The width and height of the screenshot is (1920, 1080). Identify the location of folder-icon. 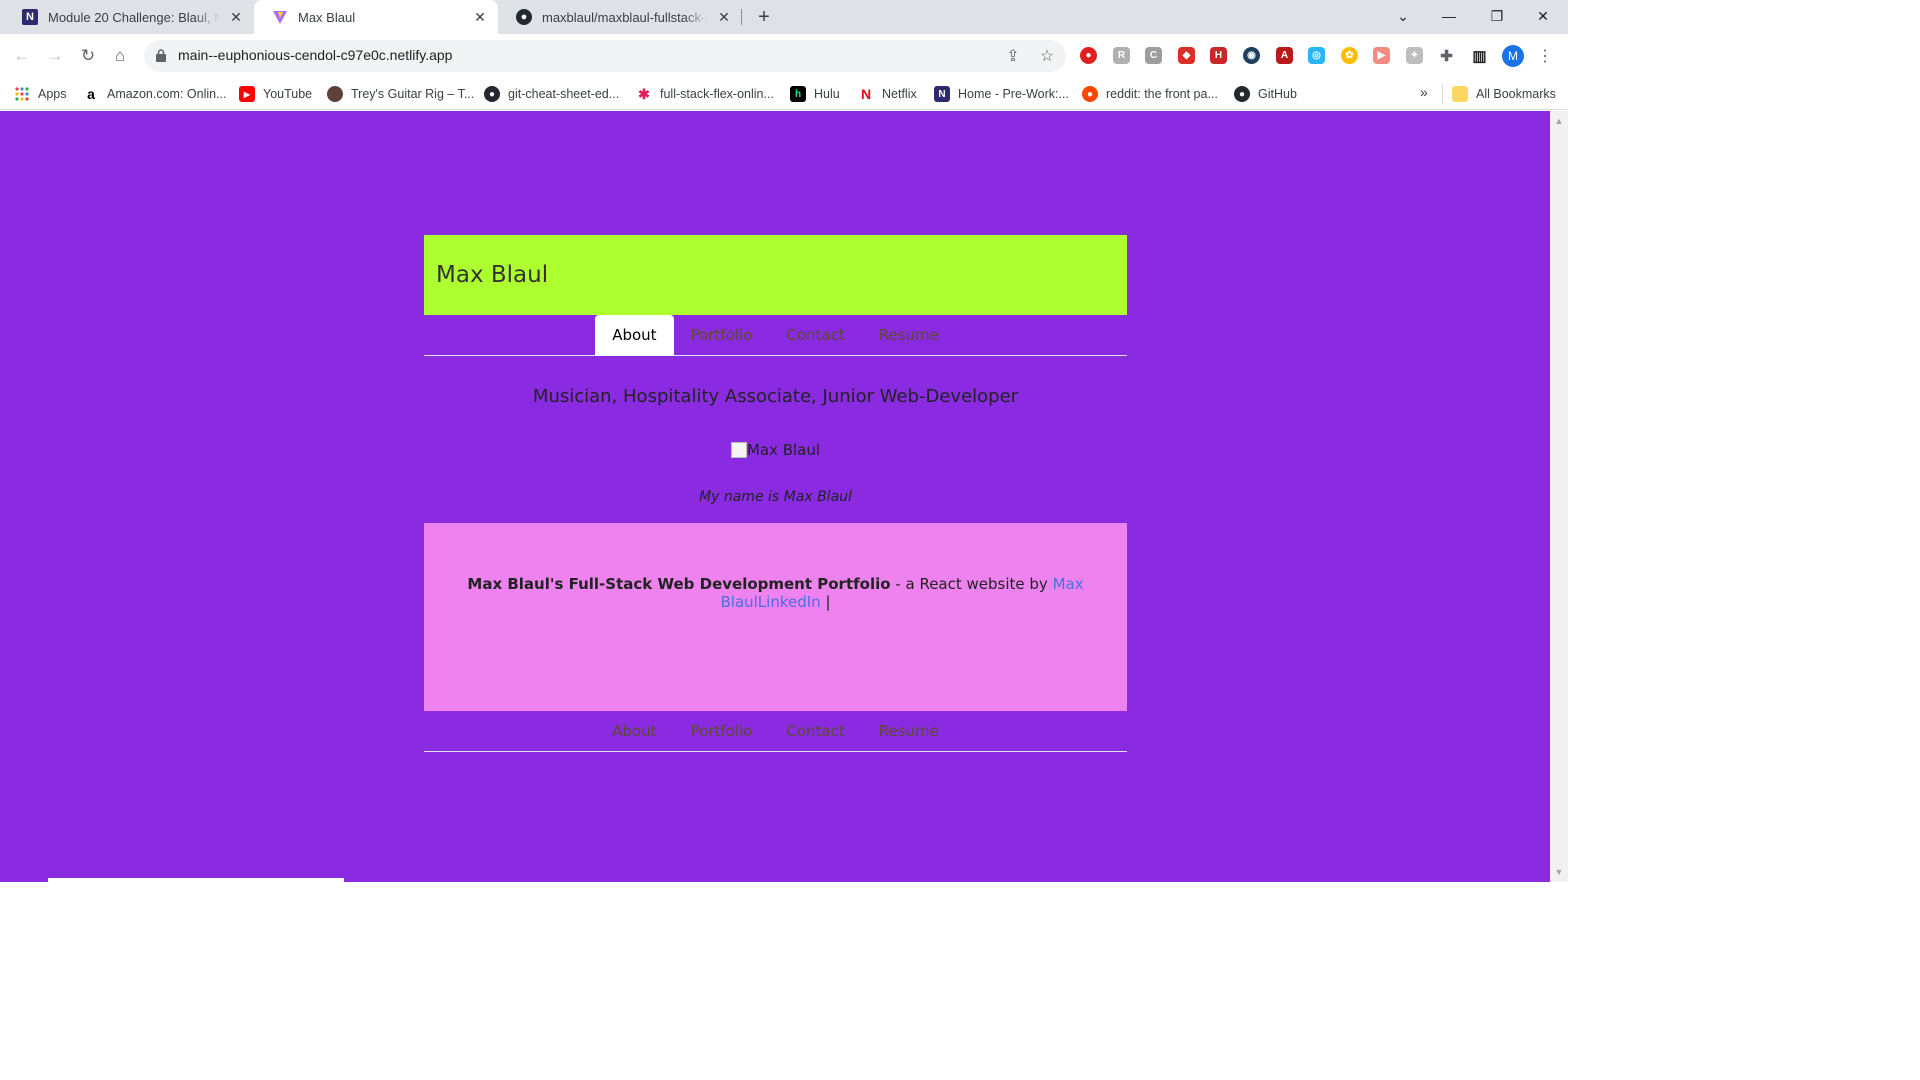
(1460, 94).